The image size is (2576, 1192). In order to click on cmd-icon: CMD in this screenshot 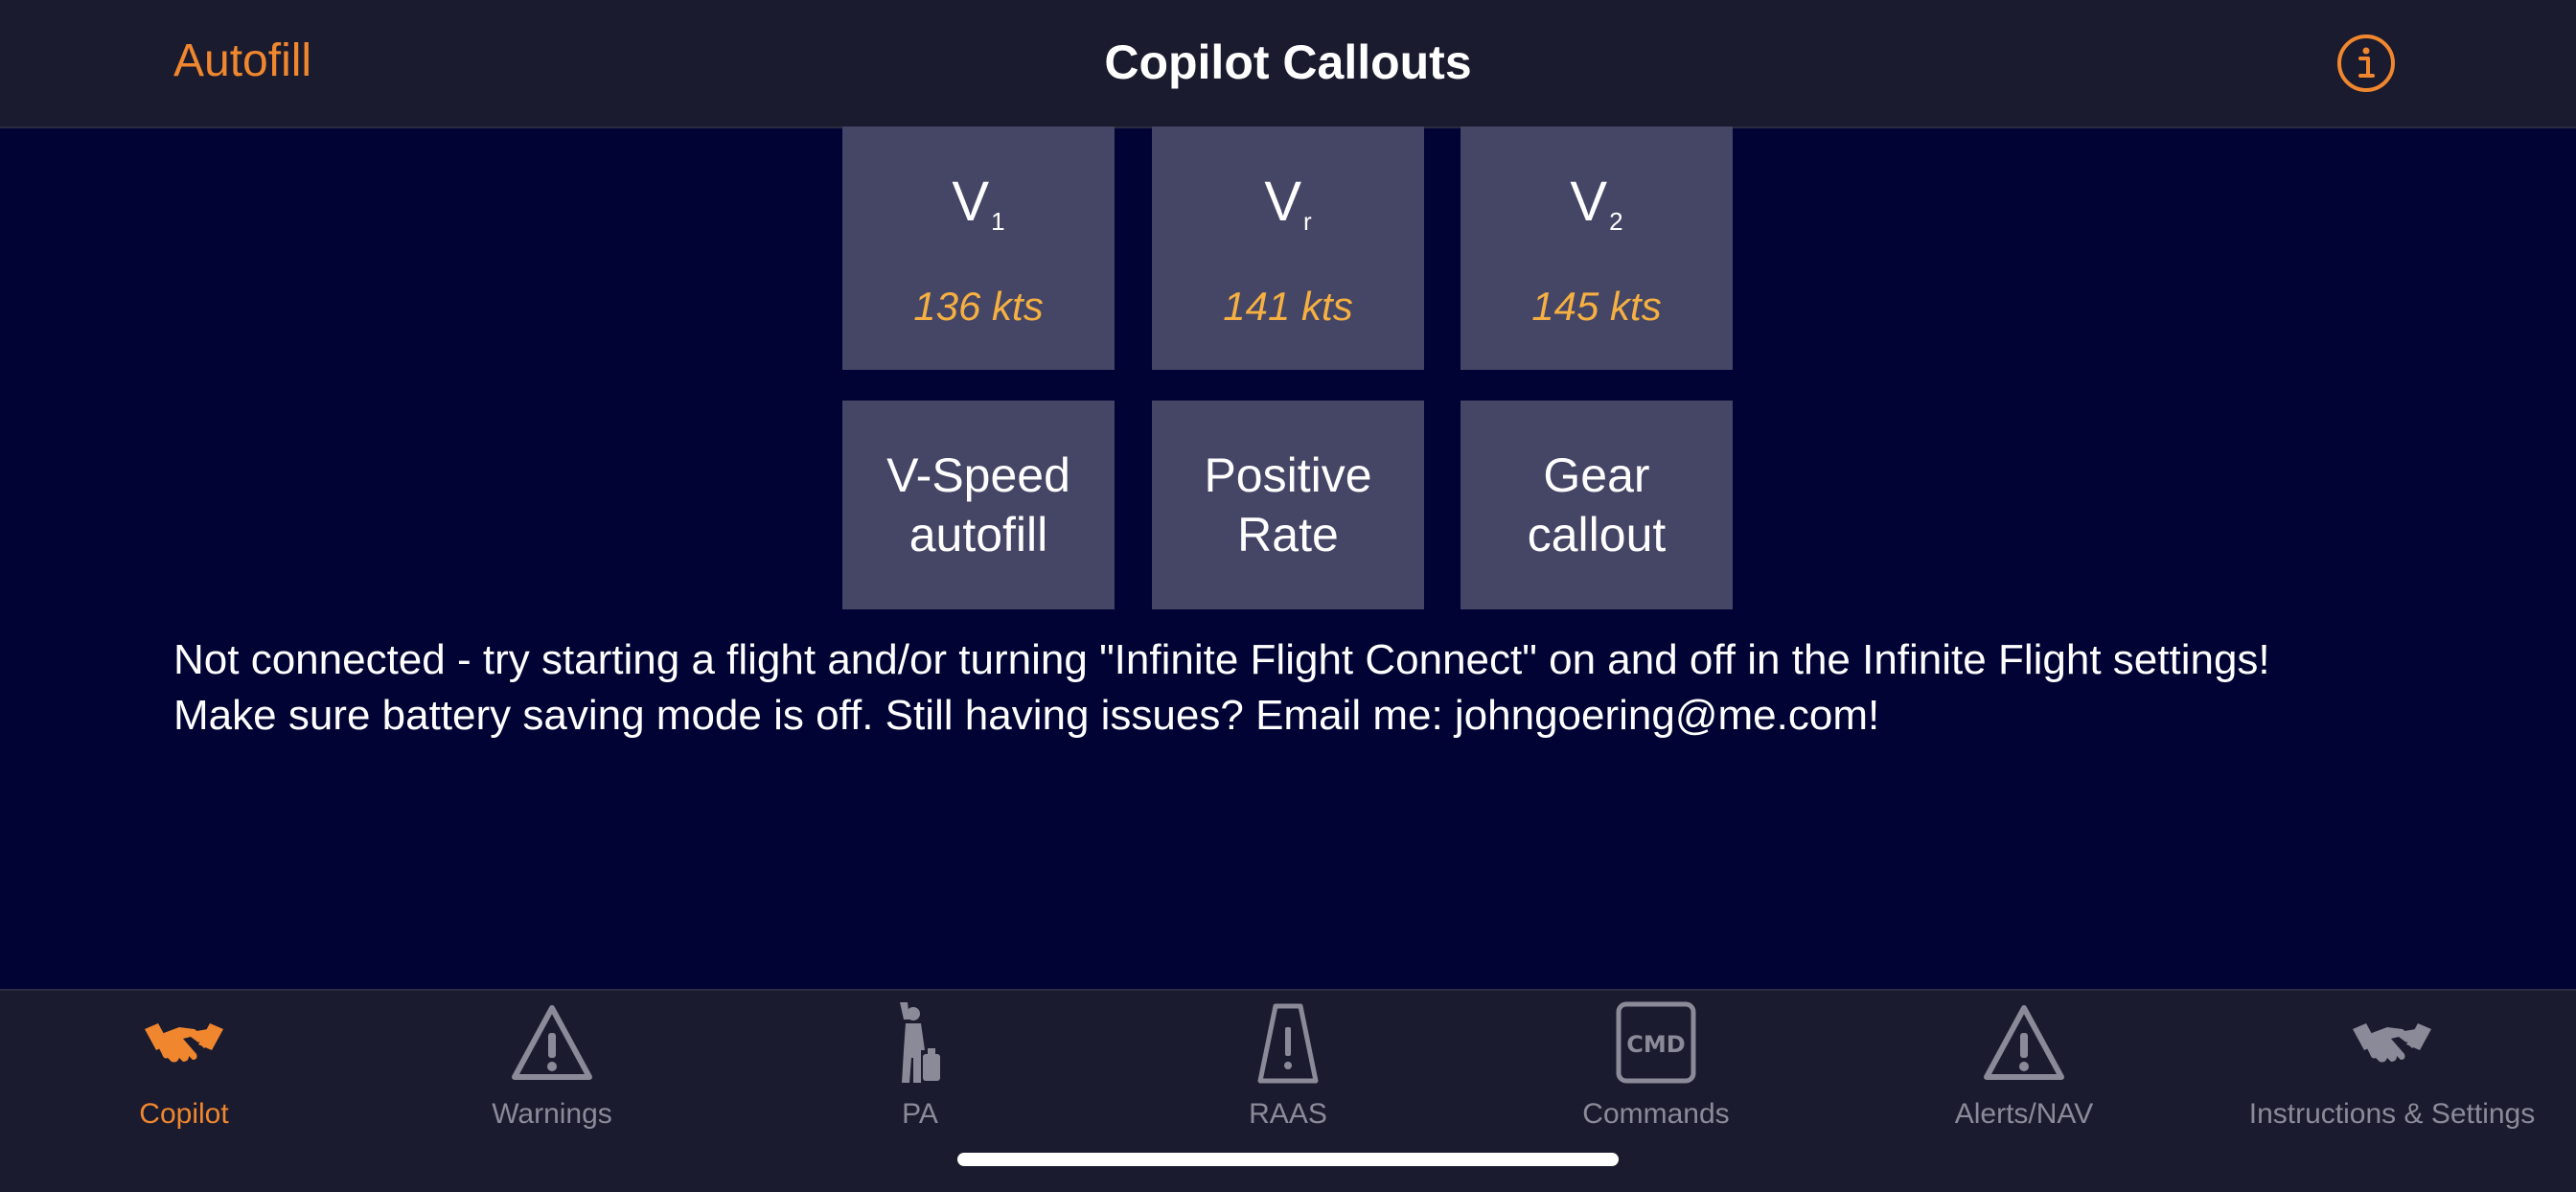, I will do `click(1656, 1042)`.